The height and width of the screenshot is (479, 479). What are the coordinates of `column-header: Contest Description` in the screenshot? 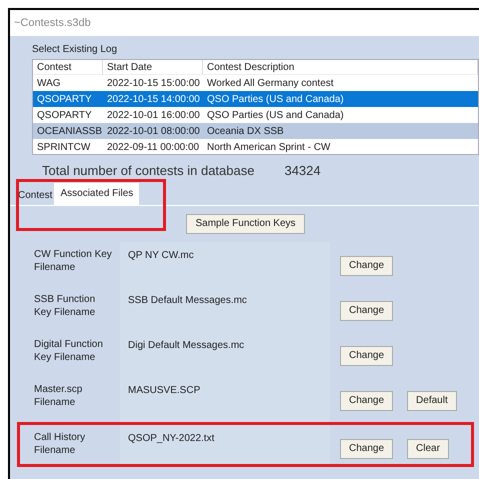 It's located at (340, 67).